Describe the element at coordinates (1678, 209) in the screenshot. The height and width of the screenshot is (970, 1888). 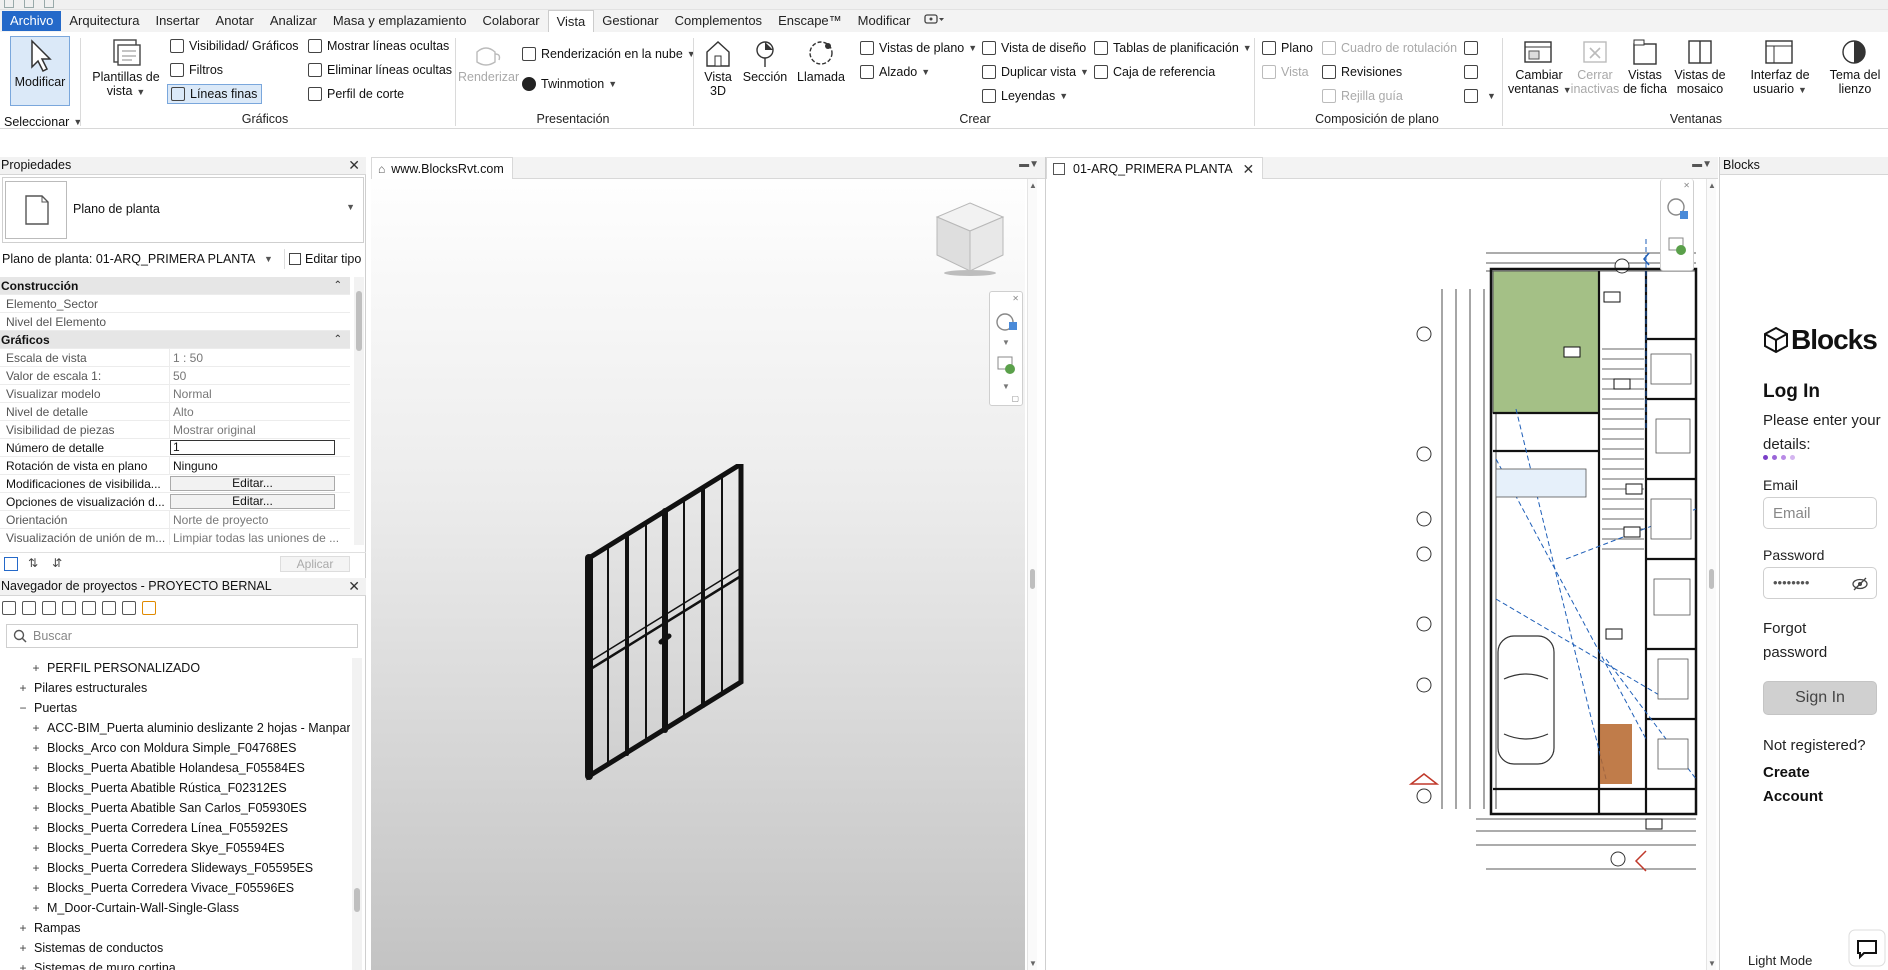
I see `steering-wheel-2d-icon` at that location.